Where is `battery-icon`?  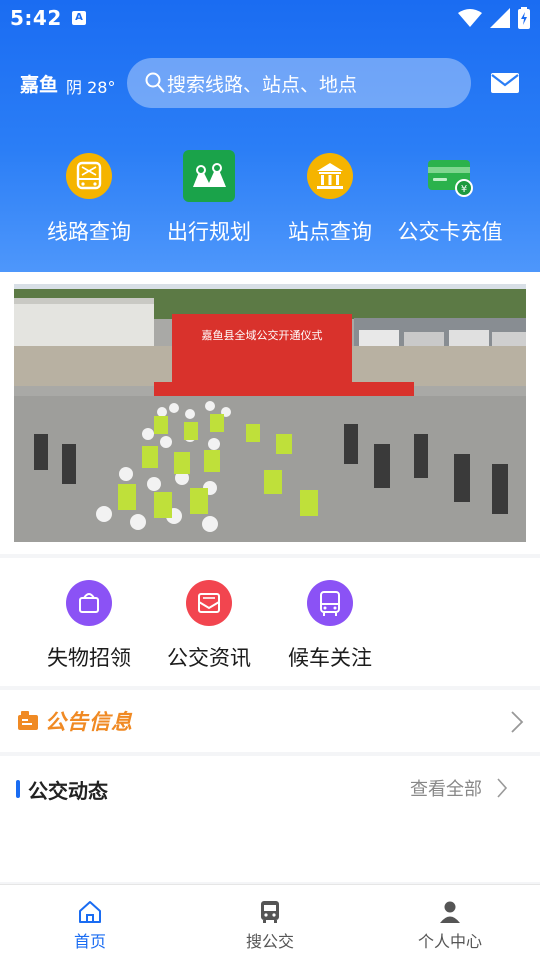 battery-icon is located at coordinates (524, 18).